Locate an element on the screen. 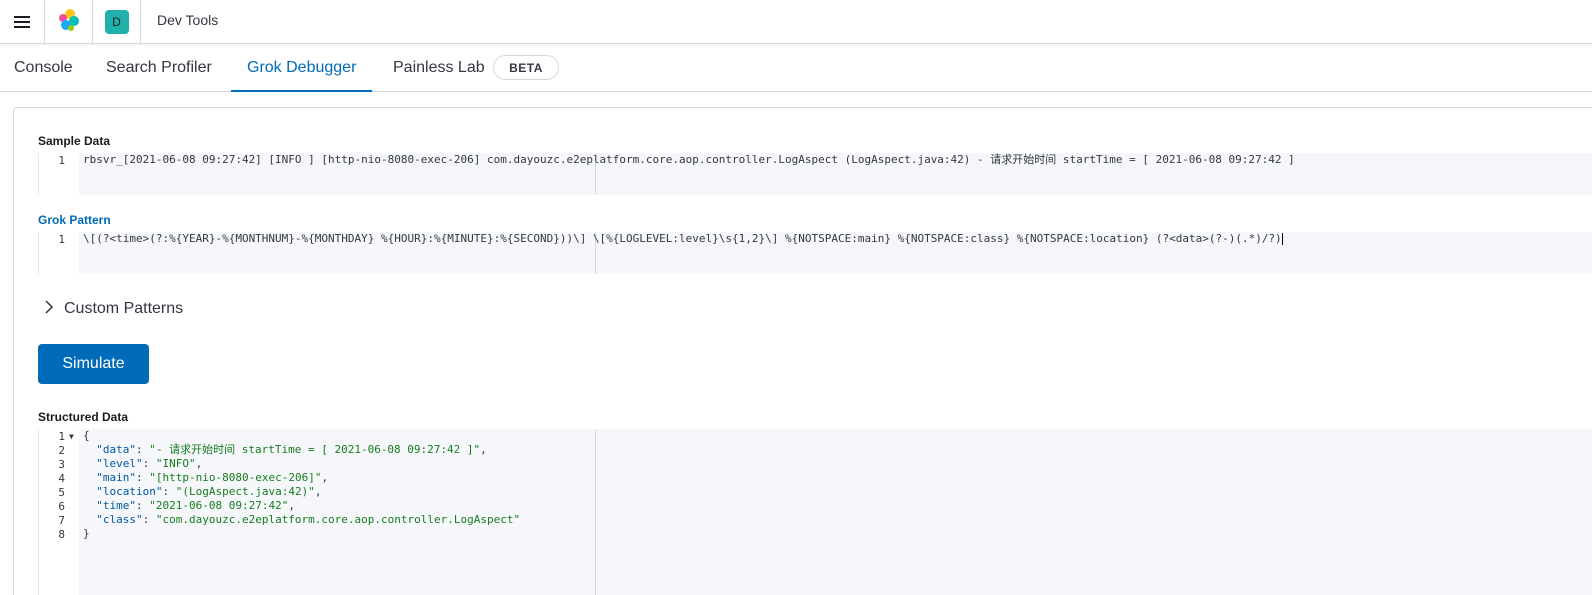 The width and height of the screenshot is (1592, 595). elastic-logo-icon is located at coordinates (69, 22).